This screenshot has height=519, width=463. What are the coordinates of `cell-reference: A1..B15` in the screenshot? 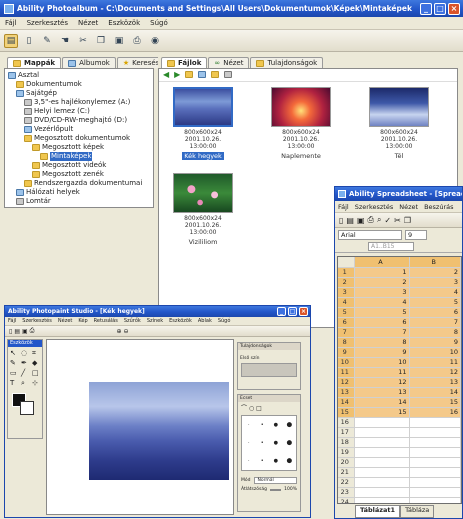 It's located at (391, 246).